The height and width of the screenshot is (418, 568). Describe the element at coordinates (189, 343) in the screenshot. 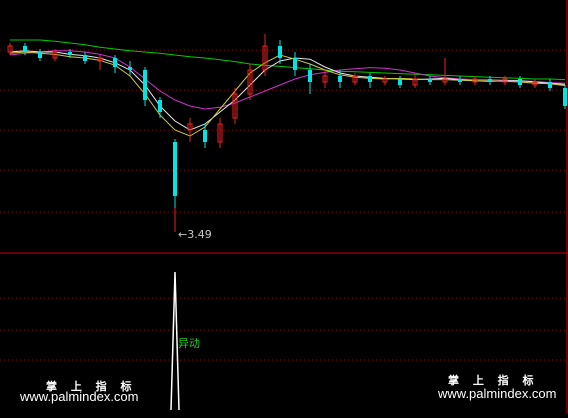

I see `signal-label: 异动` at that location.